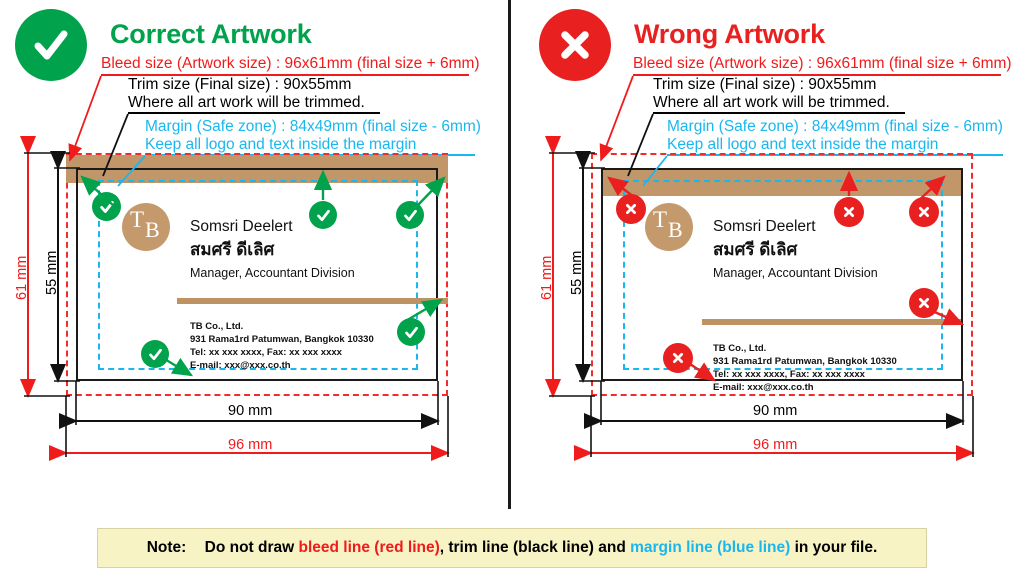  I want to click on marker-x-bottom-wrong, so click(678, 358).